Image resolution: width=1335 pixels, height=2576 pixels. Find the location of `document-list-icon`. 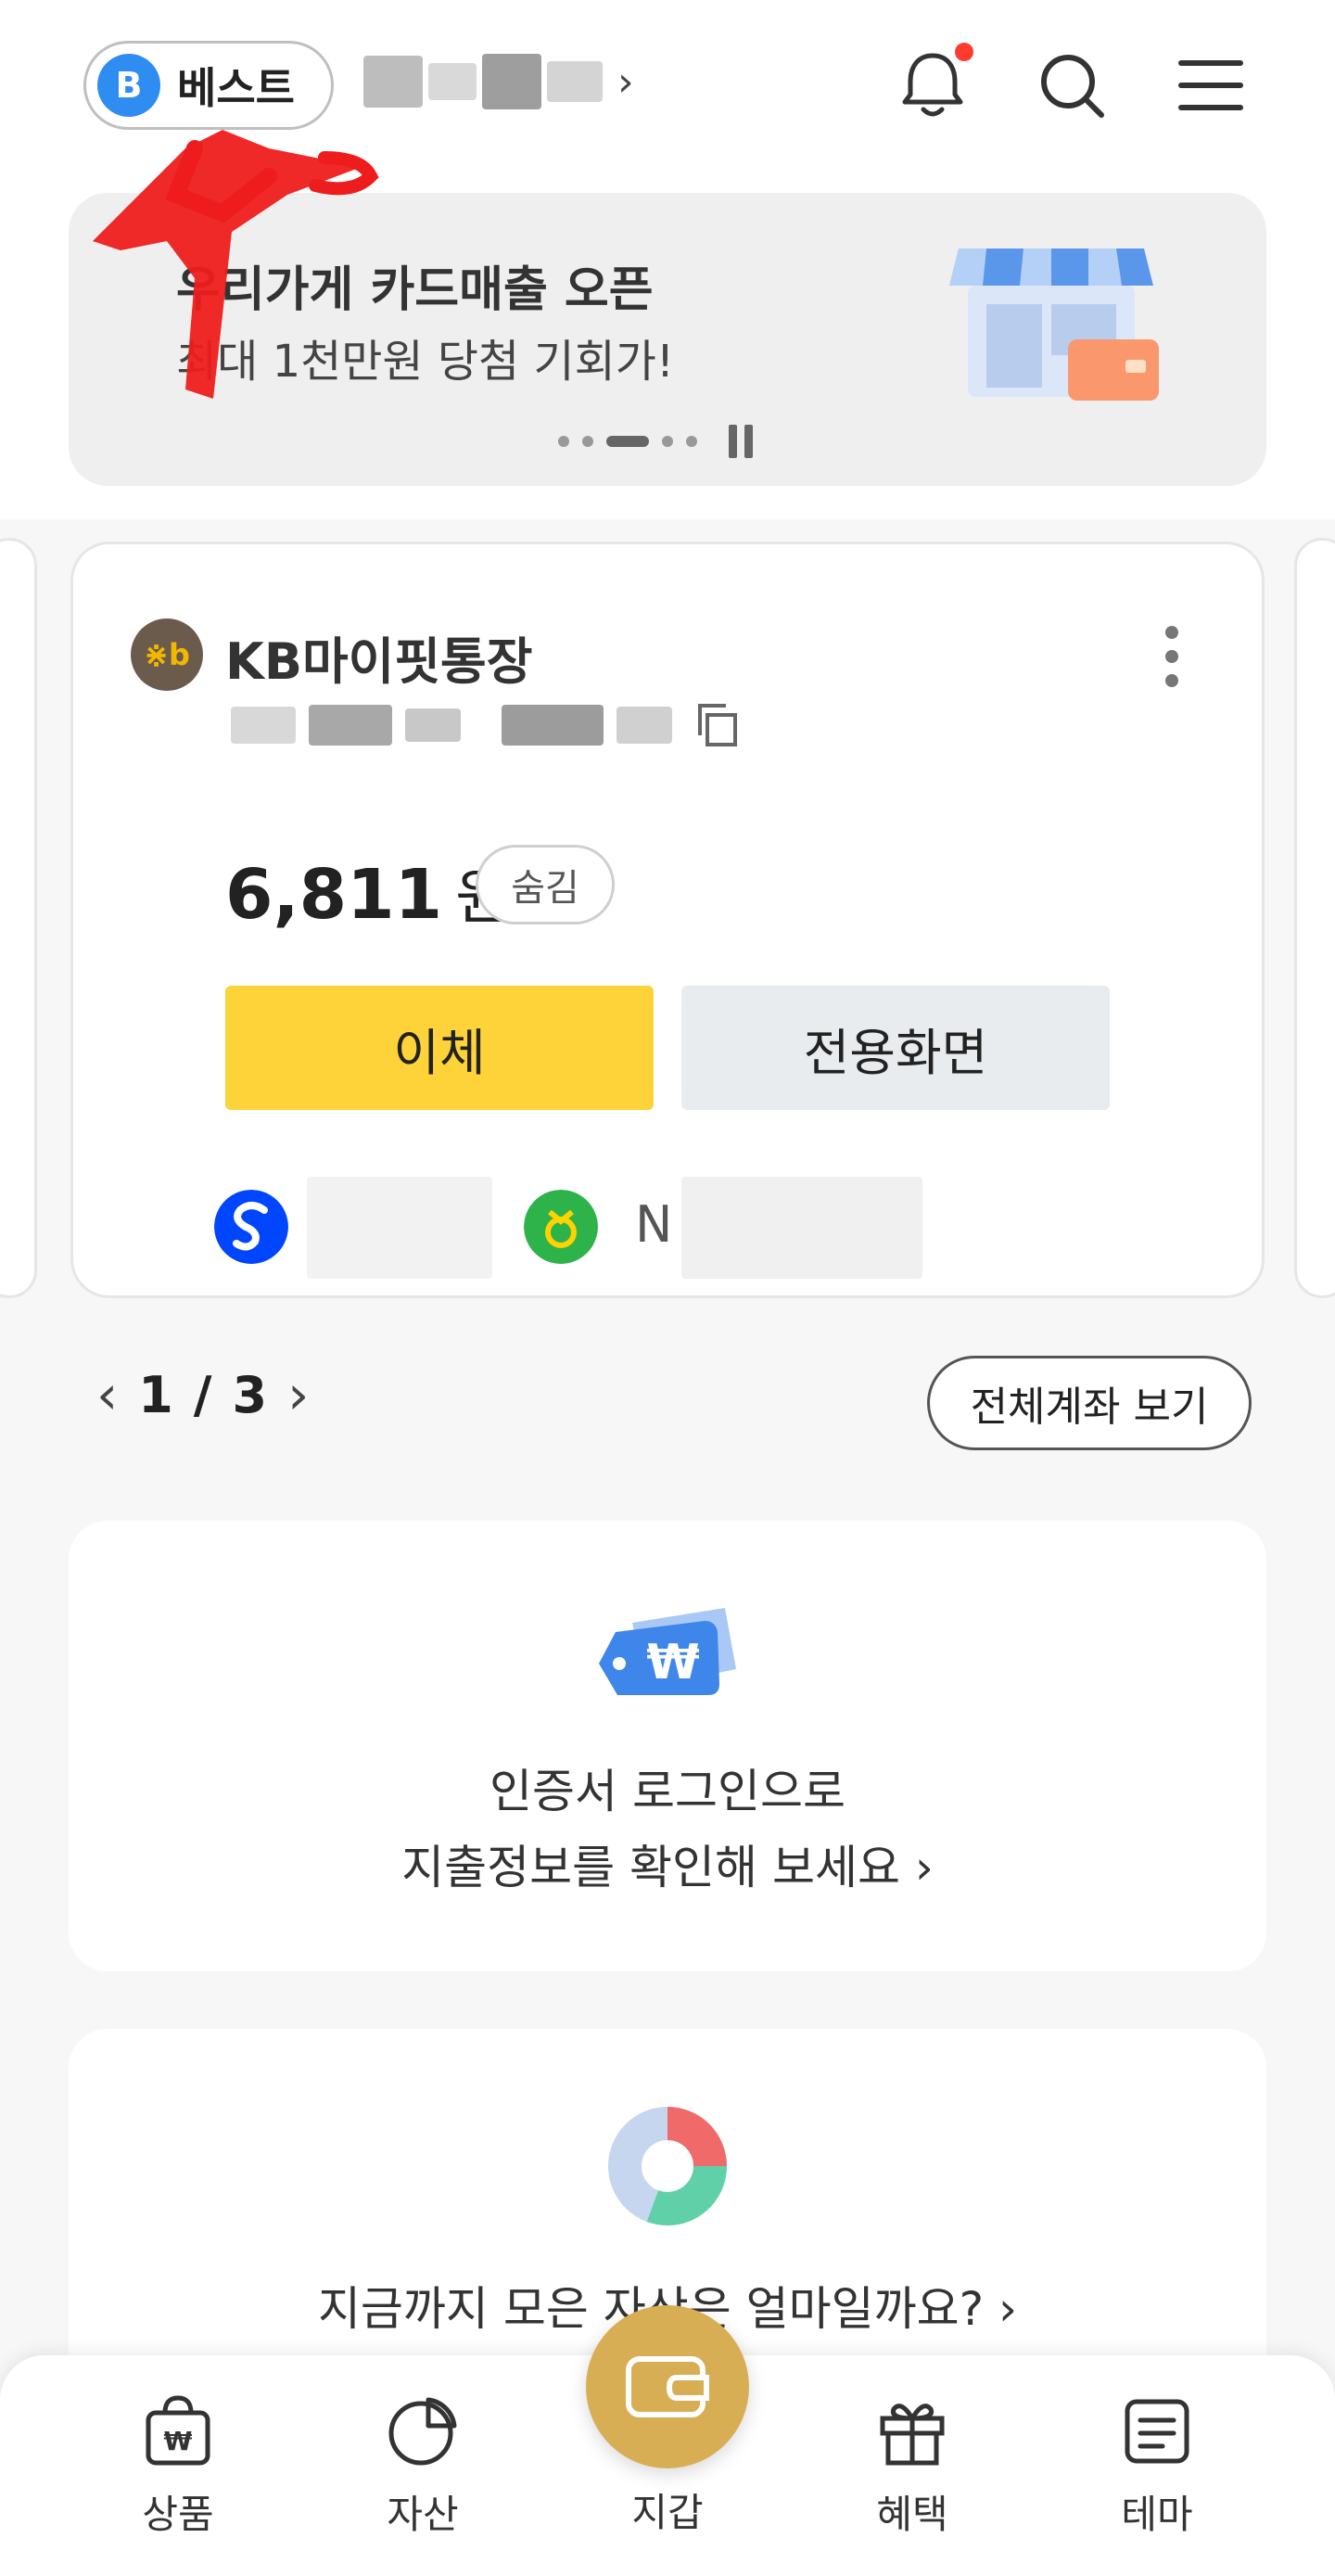

document-list-icon is located at coordinates (1157, 2432).